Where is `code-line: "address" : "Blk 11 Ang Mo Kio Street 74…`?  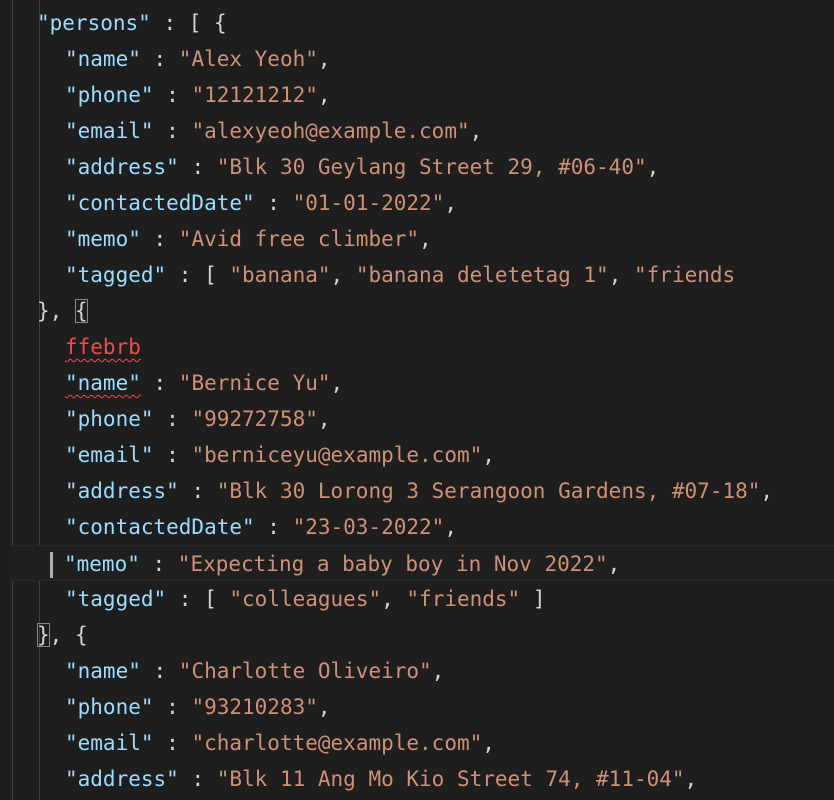
code-line: "address" : "Blk 11 Ang Mo Kio Street 74… is located at coordinates (381, 779).